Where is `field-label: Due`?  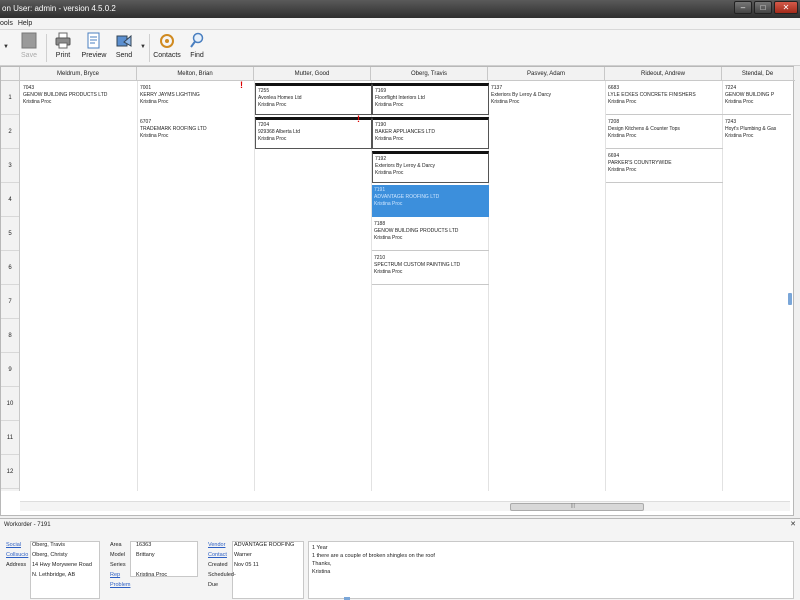
field-label: Due is located at coordinates (213, 585).